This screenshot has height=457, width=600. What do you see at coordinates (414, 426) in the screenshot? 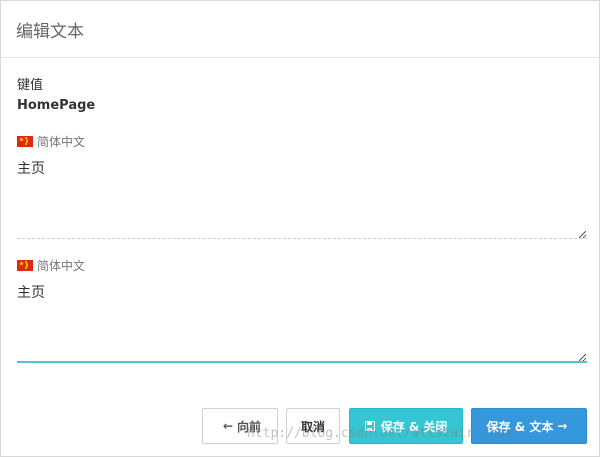
I see `save-close-button-label: 保存 & 关闭` at bounding box center [414, 426].